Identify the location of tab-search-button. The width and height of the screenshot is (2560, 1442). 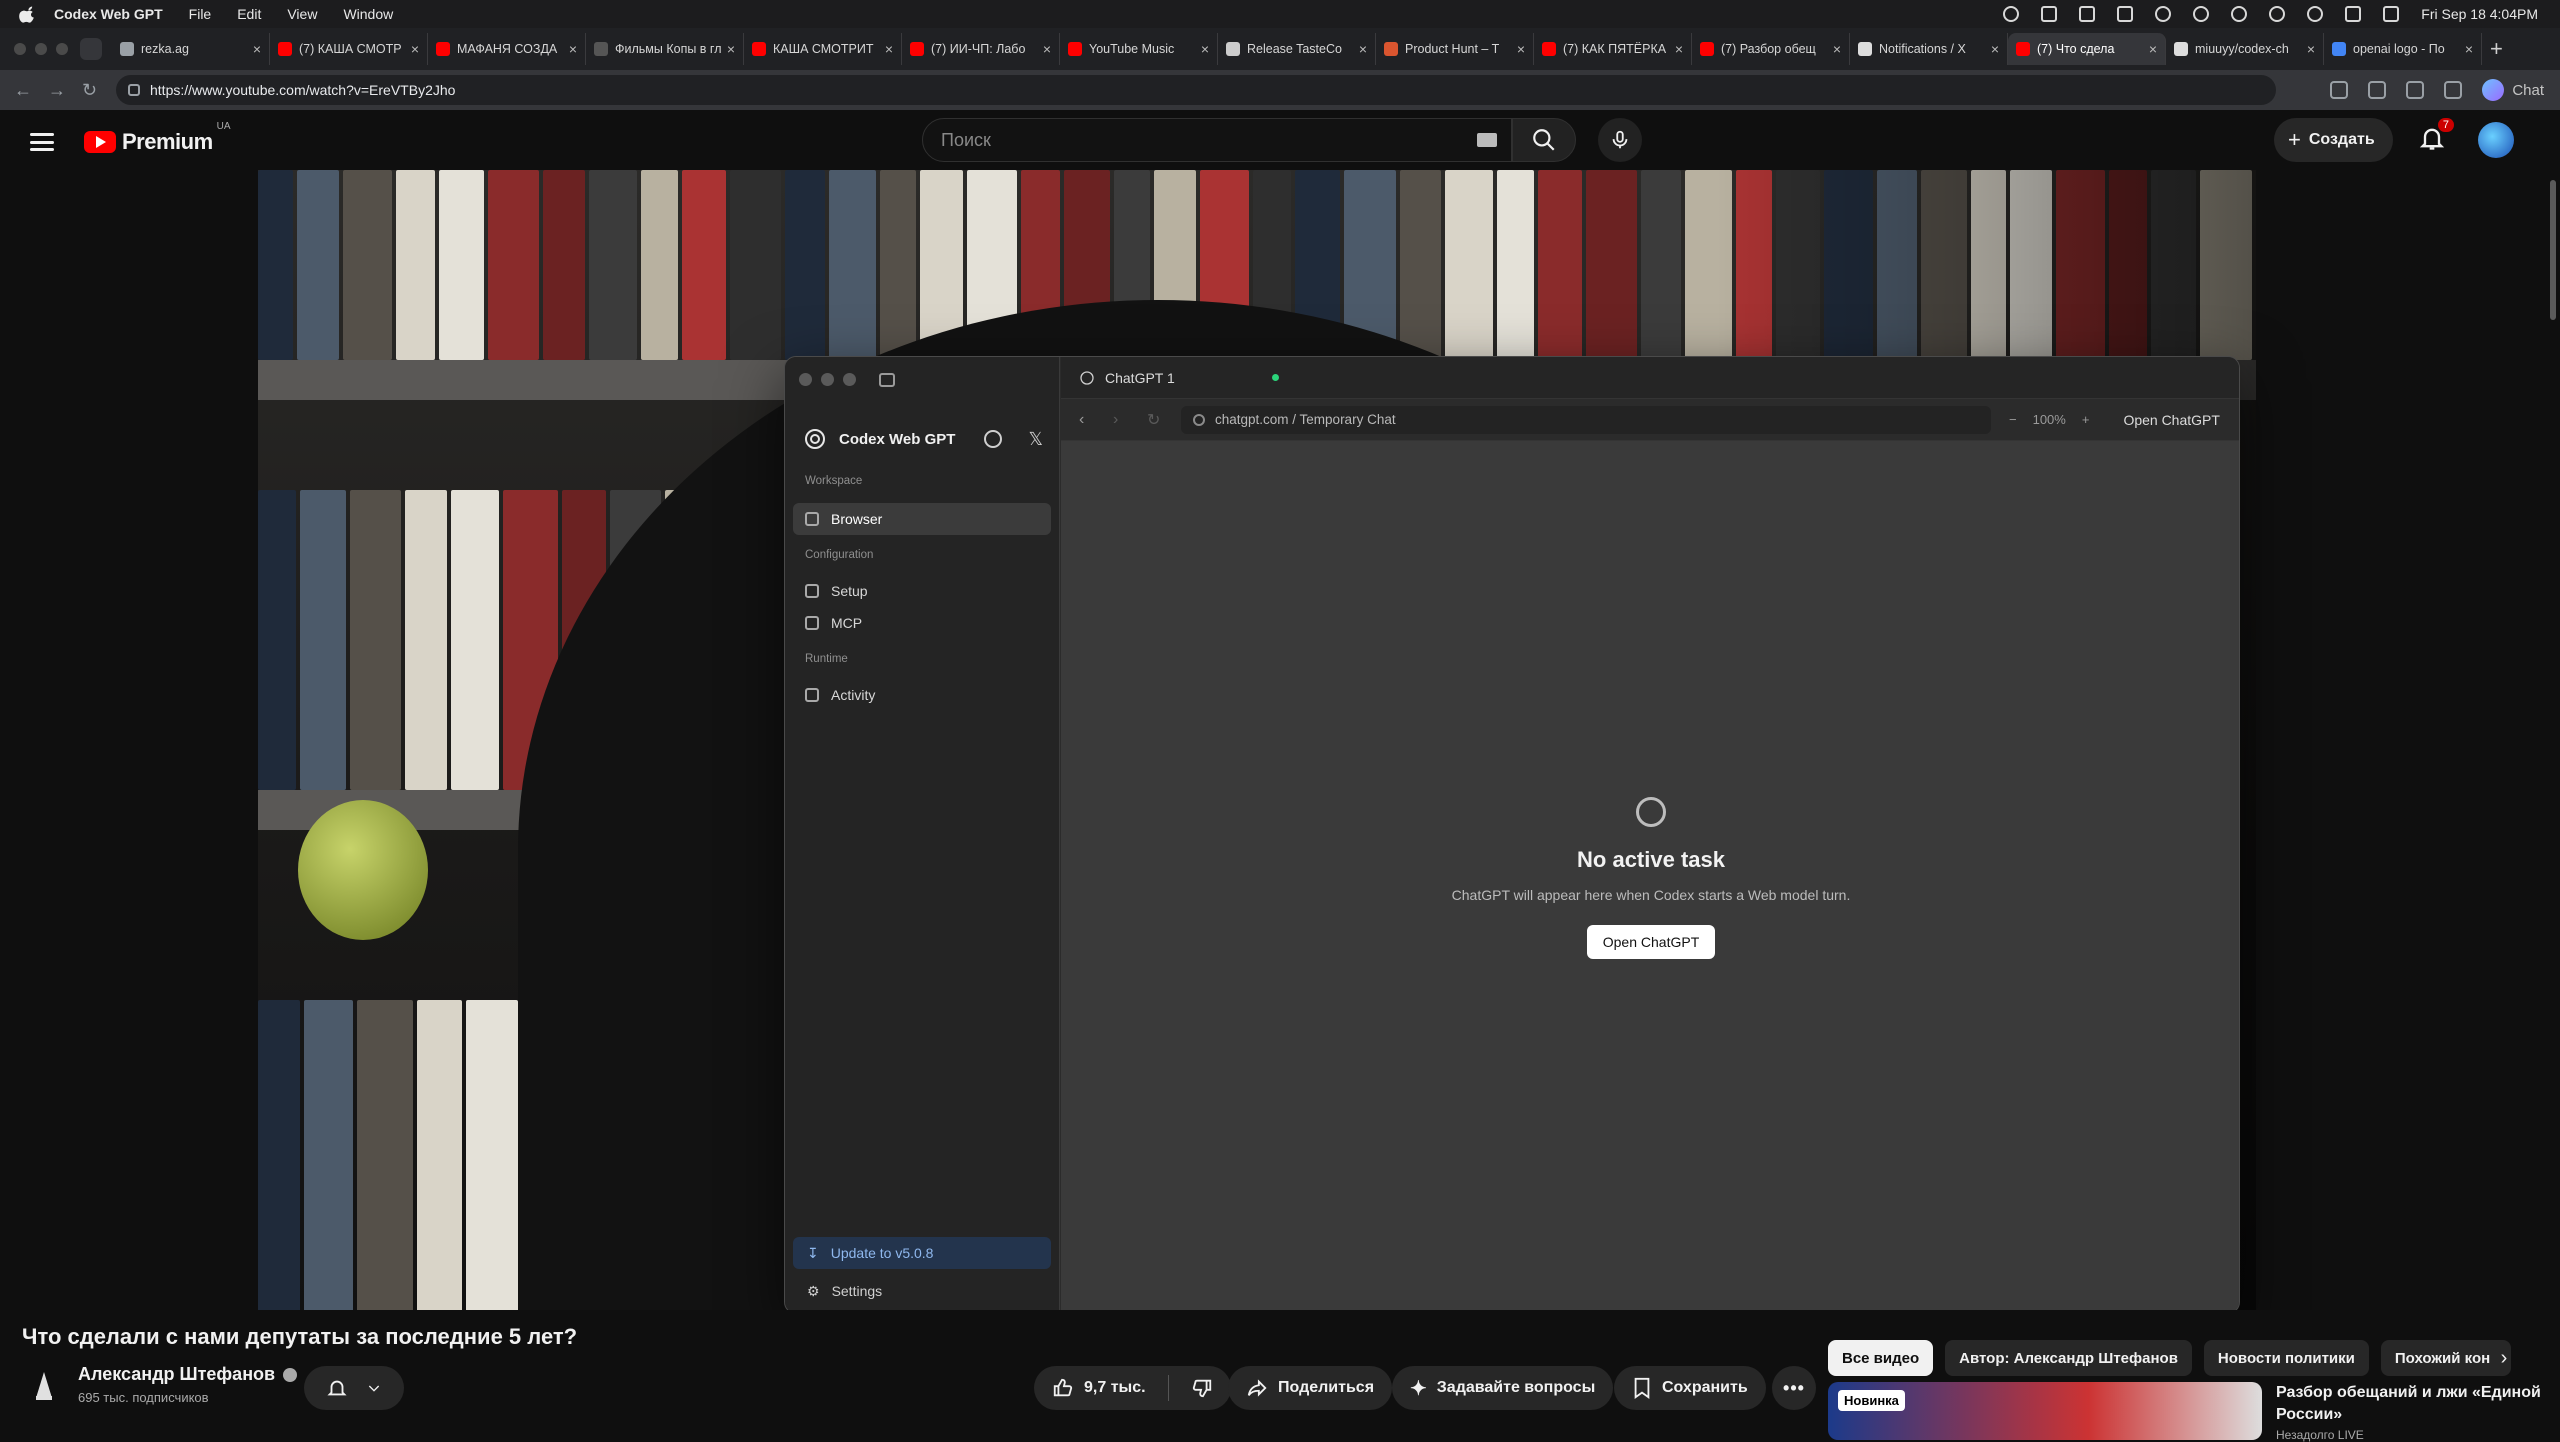
(91, 49).